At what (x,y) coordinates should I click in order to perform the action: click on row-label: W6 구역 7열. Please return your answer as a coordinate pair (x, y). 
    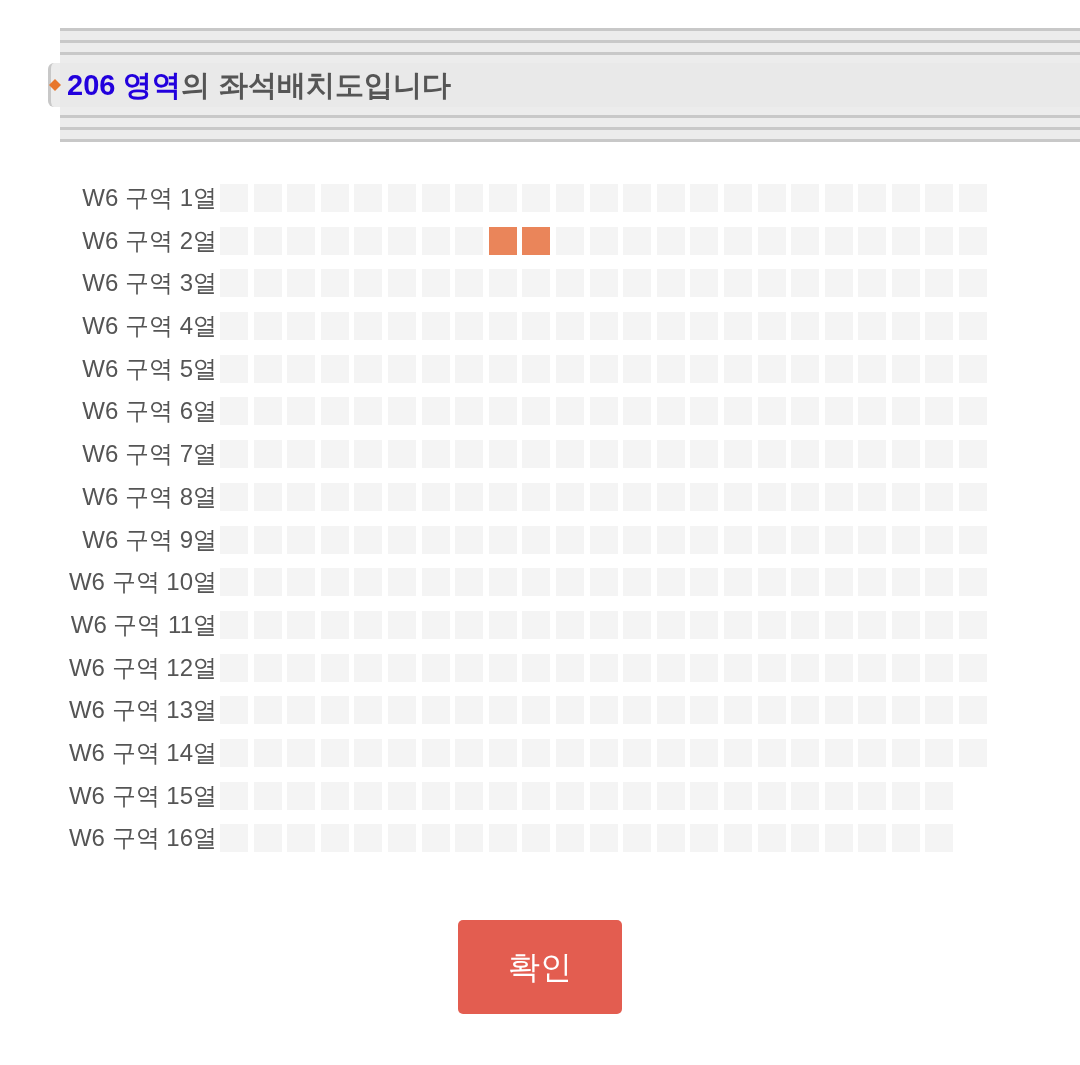
    Looking at the image, I should click on (149, 454).